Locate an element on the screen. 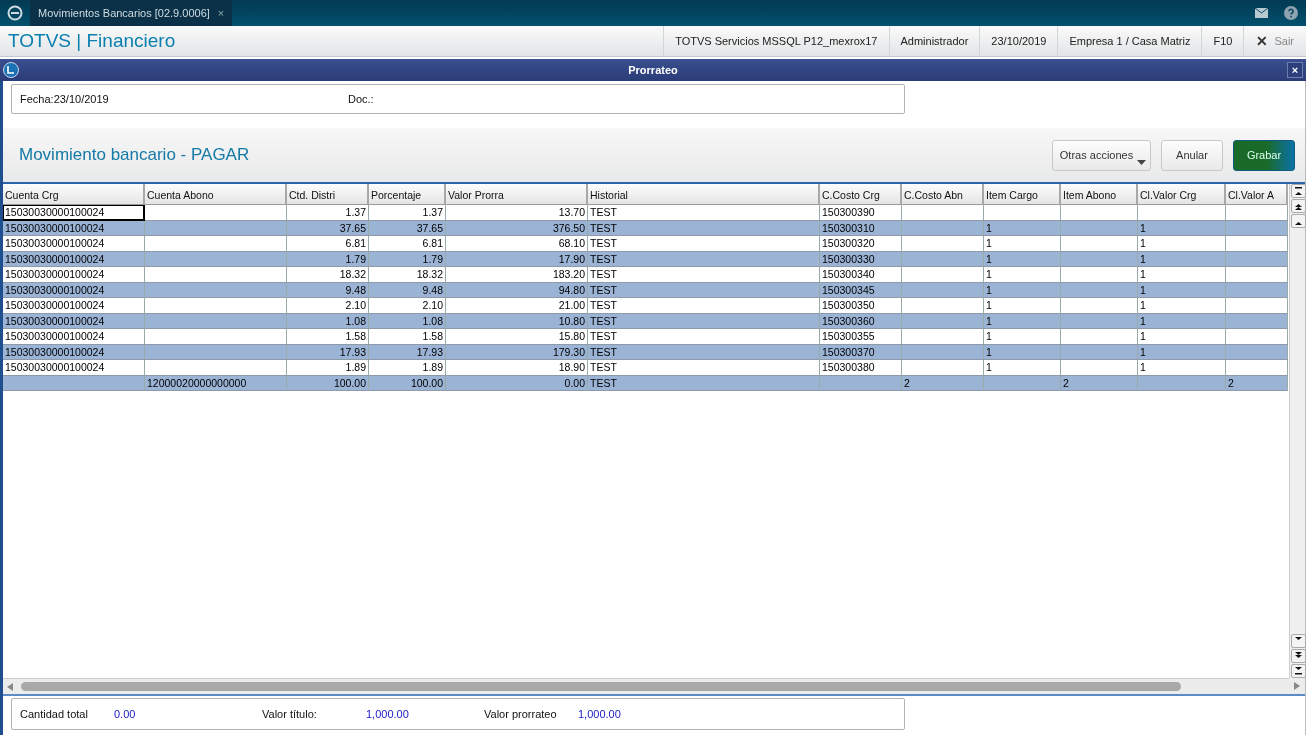  total-label: Valor prorrateo is located at coordinates (520, 714).